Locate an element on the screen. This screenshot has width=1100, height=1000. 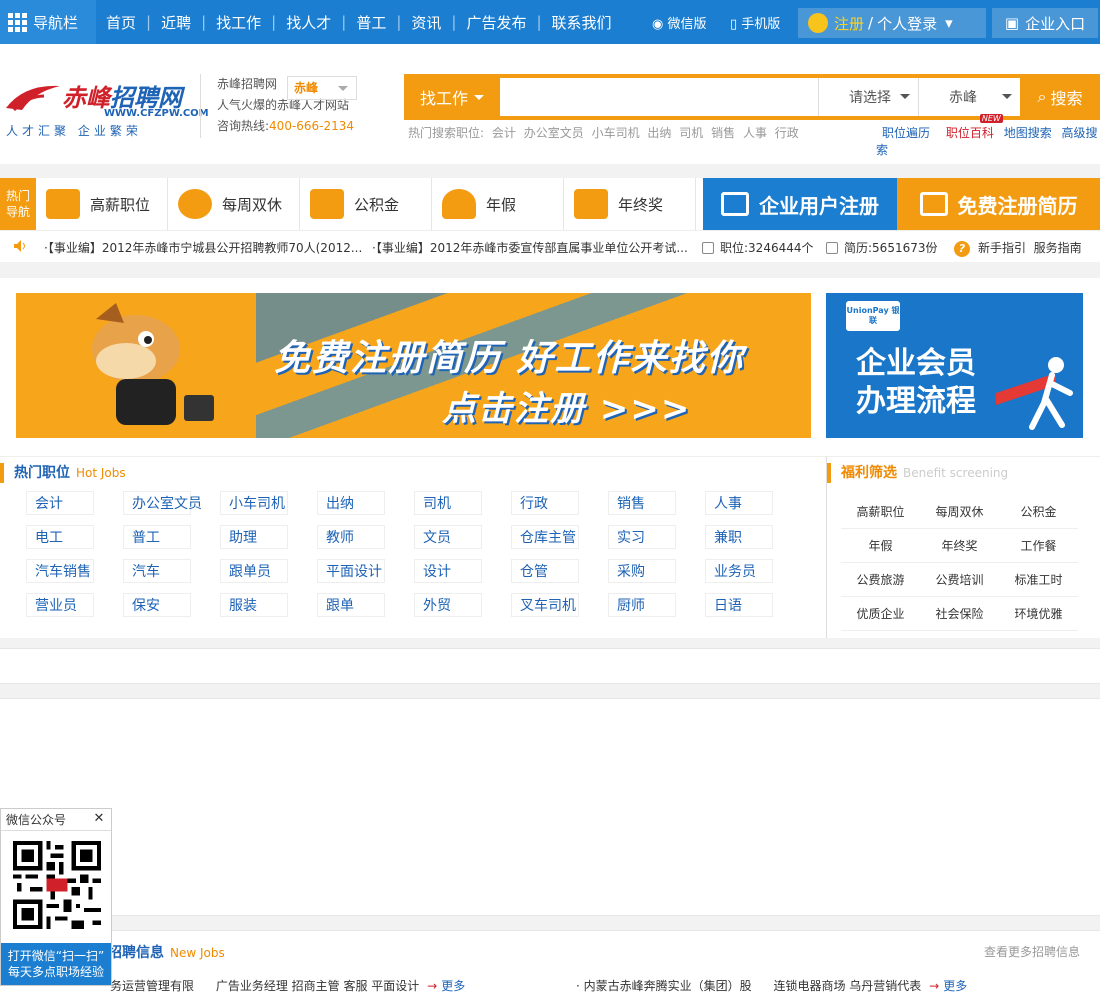
search-button: ⌕ 搜索 is located at coordinates (1060, 97).